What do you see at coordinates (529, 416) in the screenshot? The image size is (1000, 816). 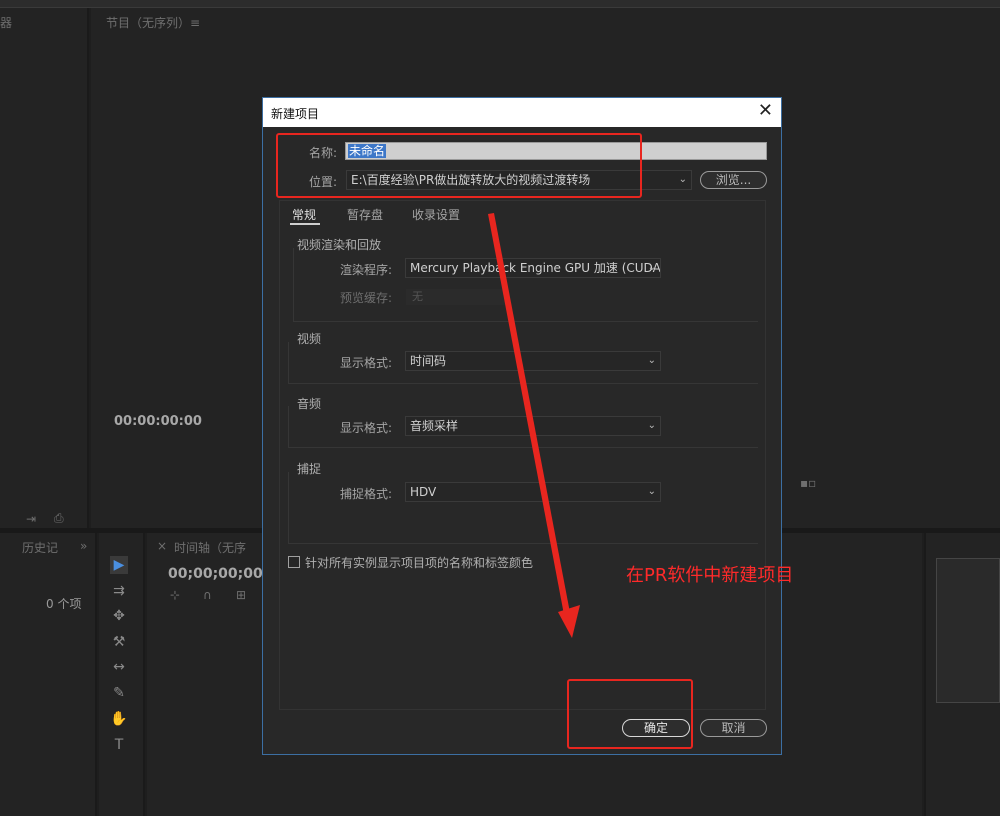 I see `annotation-arrow-shaft` at bounding box center [529, 416].